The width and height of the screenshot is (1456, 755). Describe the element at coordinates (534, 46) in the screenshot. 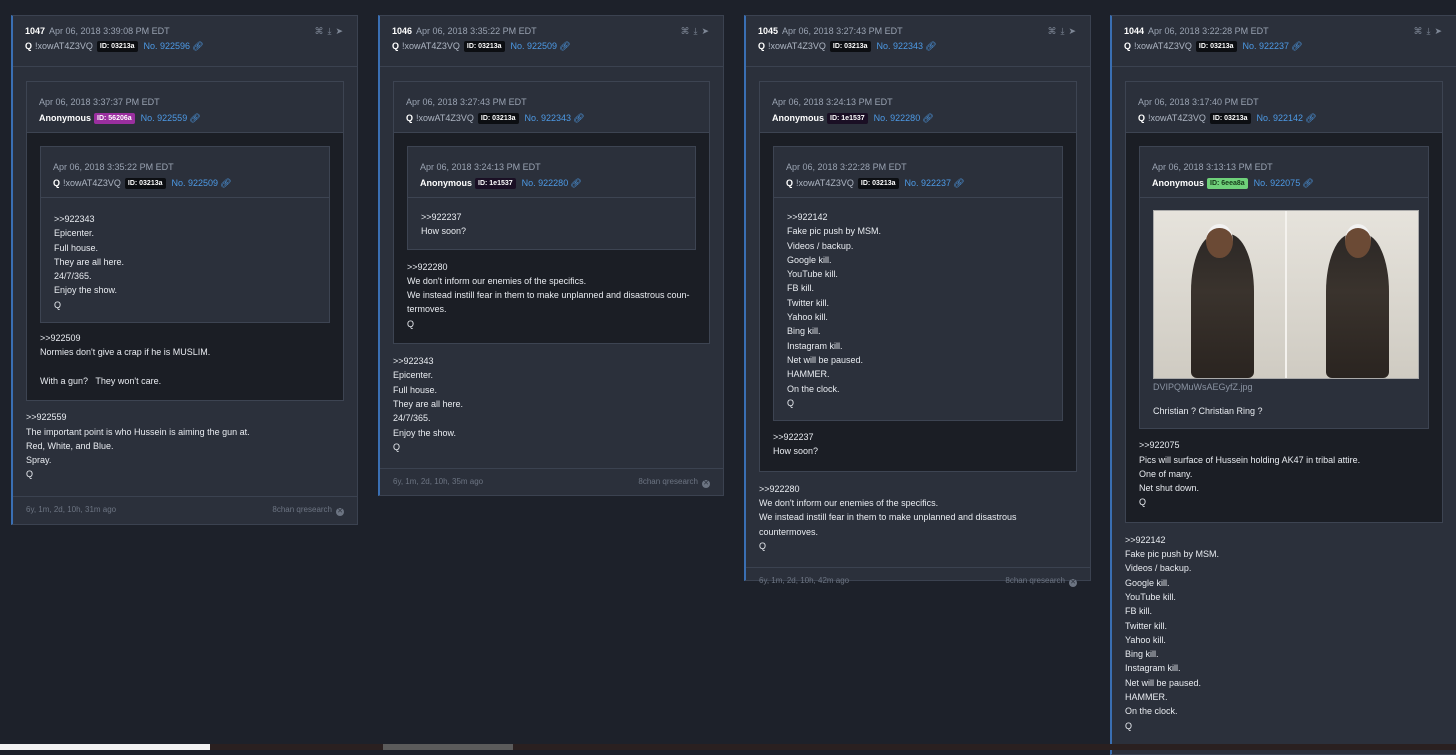

I see `post-link: No. 922509` at that location.